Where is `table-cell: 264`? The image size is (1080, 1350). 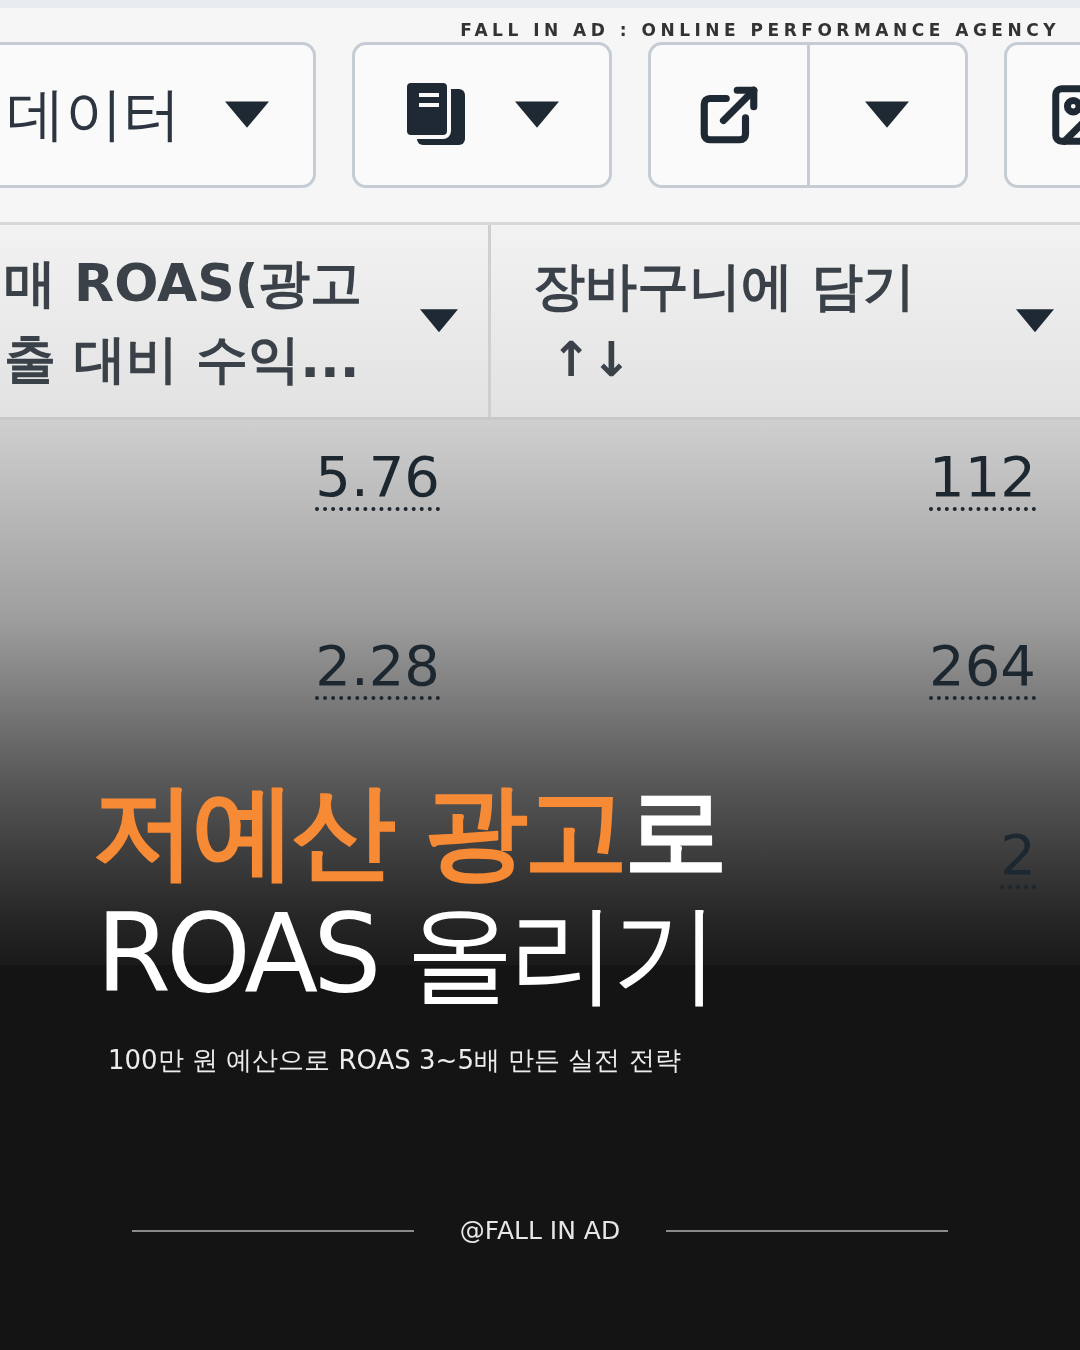 table-cell: 264 is located at coordinates (982, 668).